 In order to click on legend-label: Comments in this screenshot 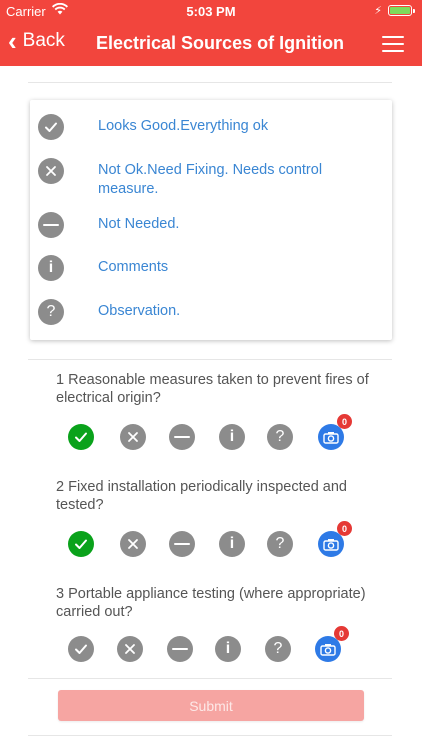, I will do `click(133, 267)`.